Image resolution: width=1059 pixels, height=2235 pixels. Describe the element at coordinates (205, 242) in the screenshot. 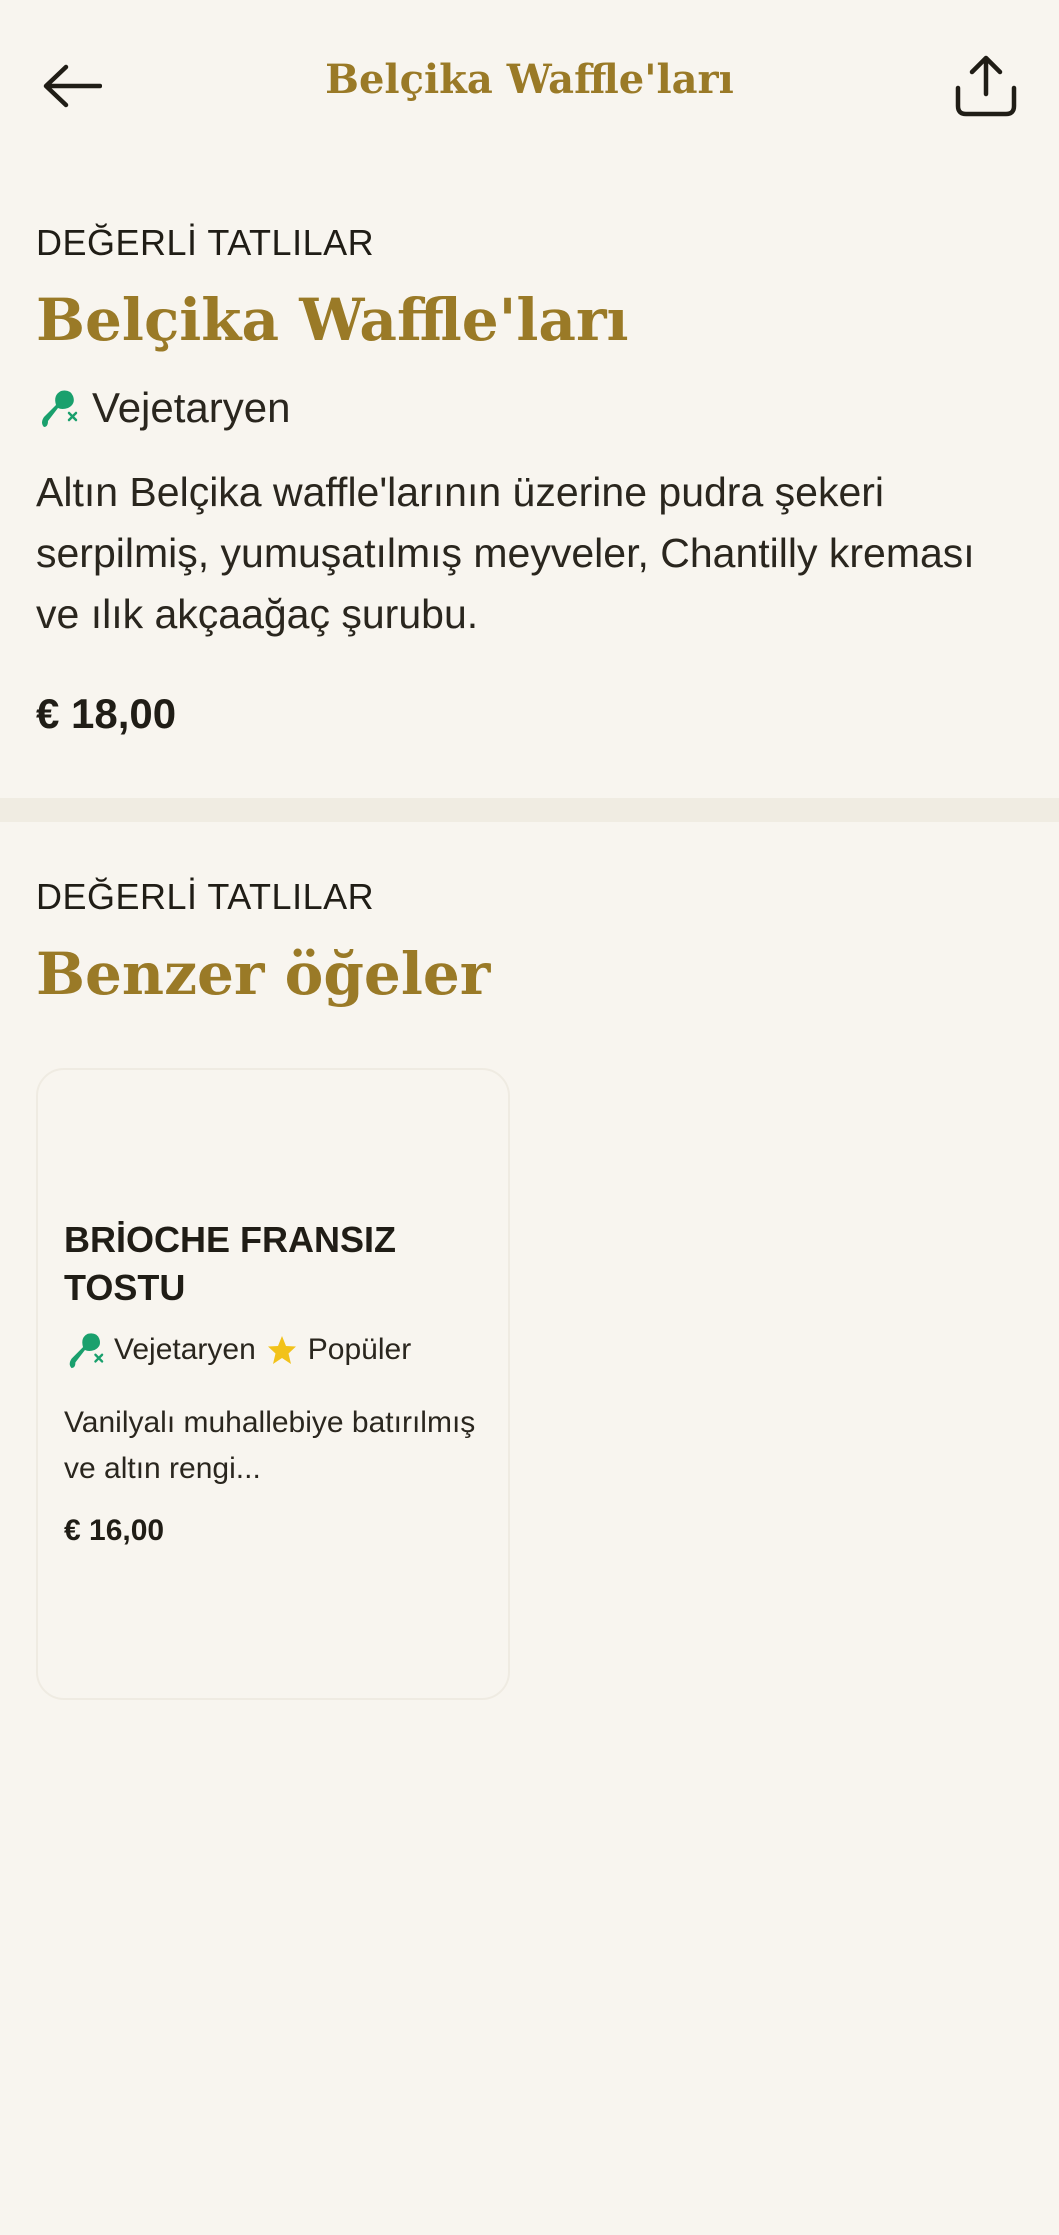

I see `item-category: DEĞERLİ TATLILAR` at that location.